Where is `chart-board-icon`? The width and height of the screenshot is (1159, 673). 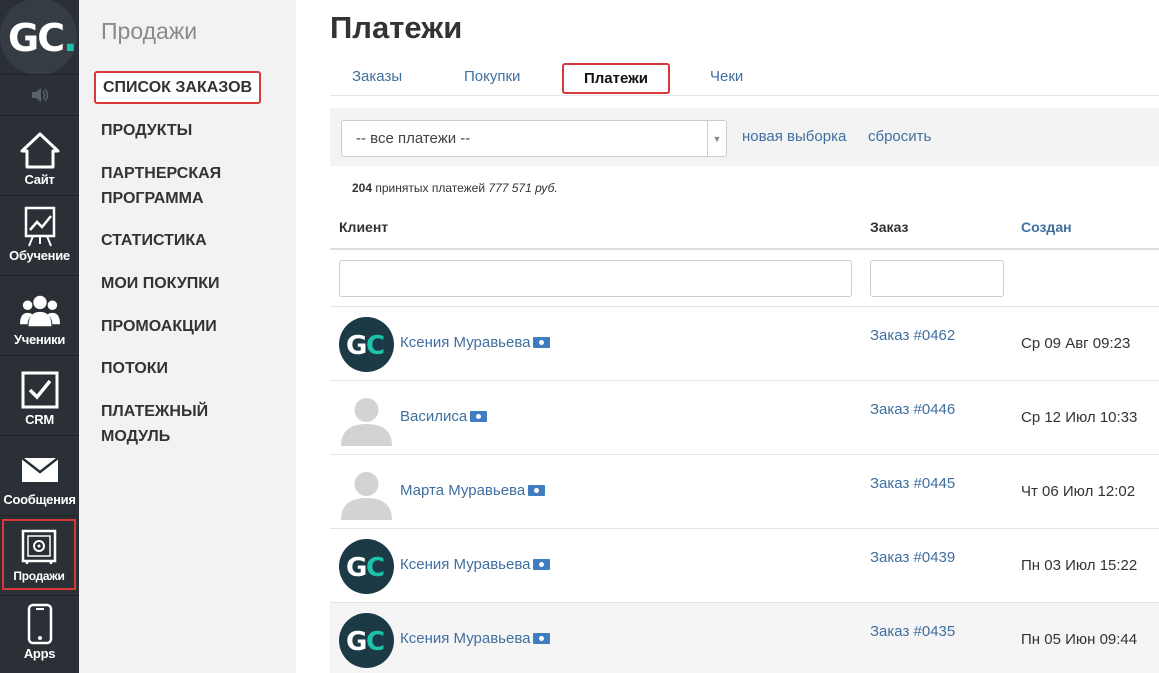
chart-board-icon is located at coordinates (40, 226).